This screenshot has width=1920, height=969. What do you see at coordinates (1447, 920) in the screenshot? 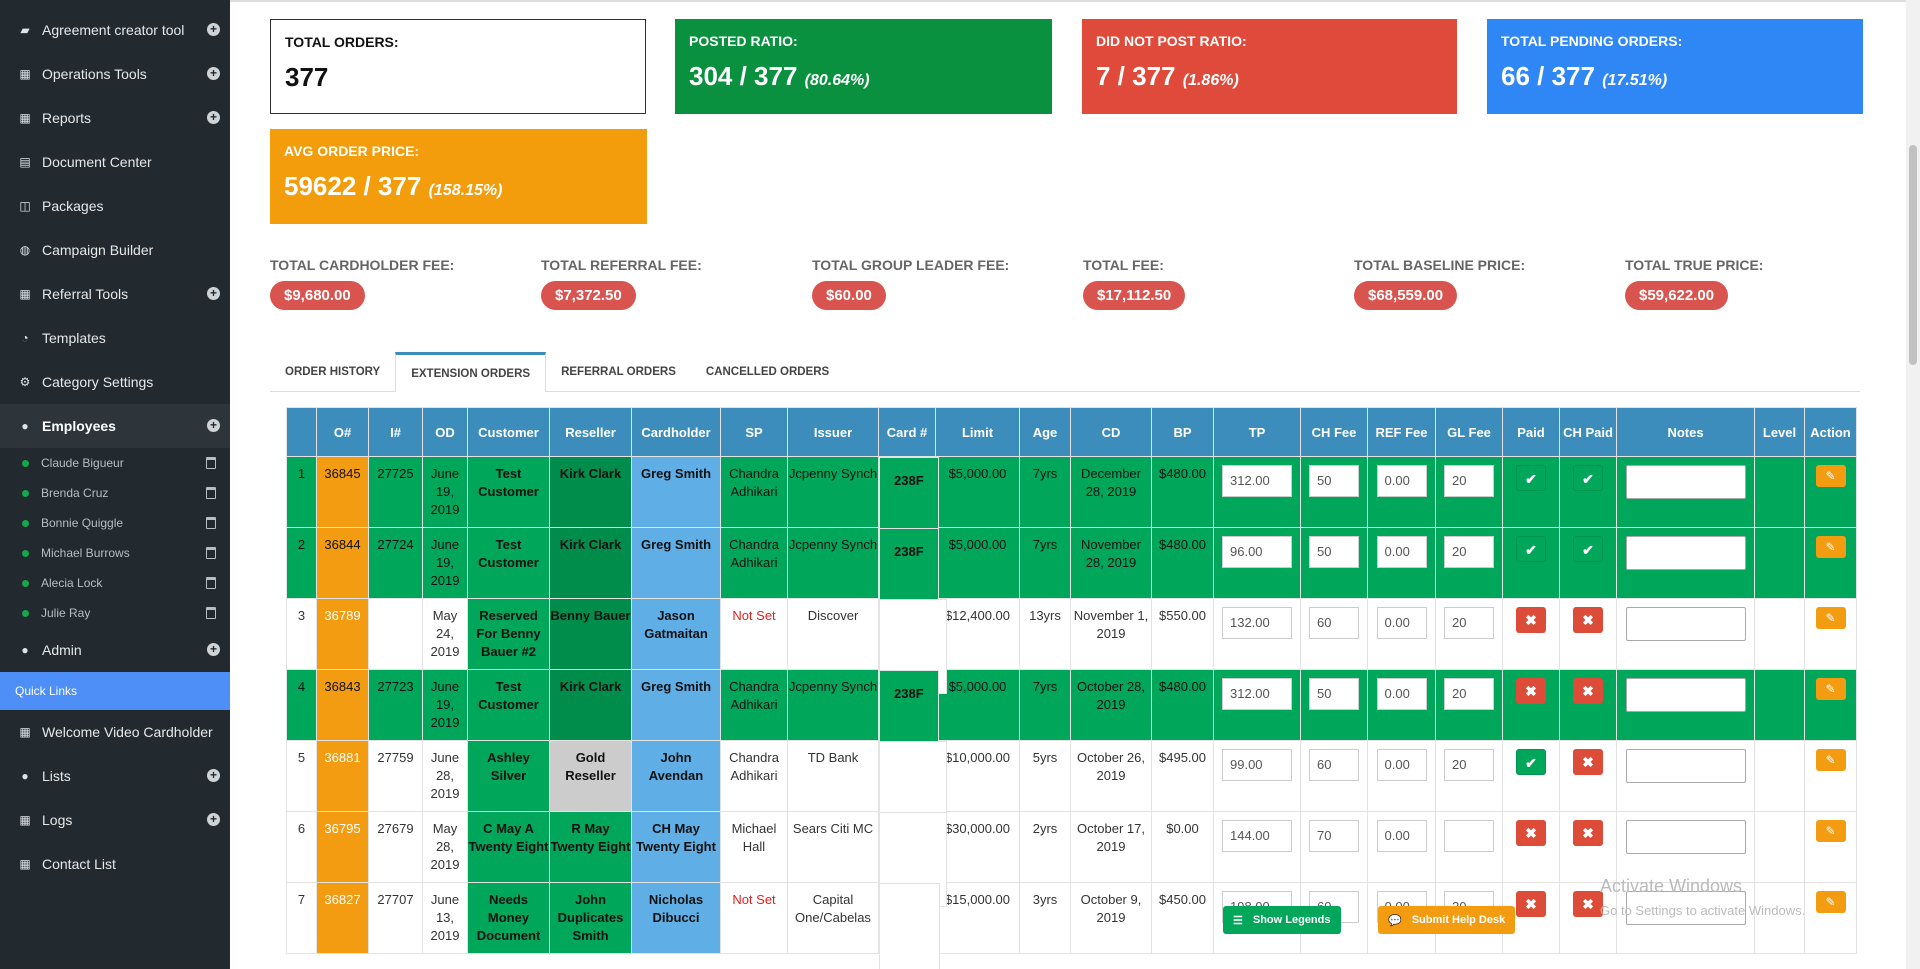
I see `submit-help-desk-button: 💬 Submit Help Desk` at bounding box center [1447, 920].